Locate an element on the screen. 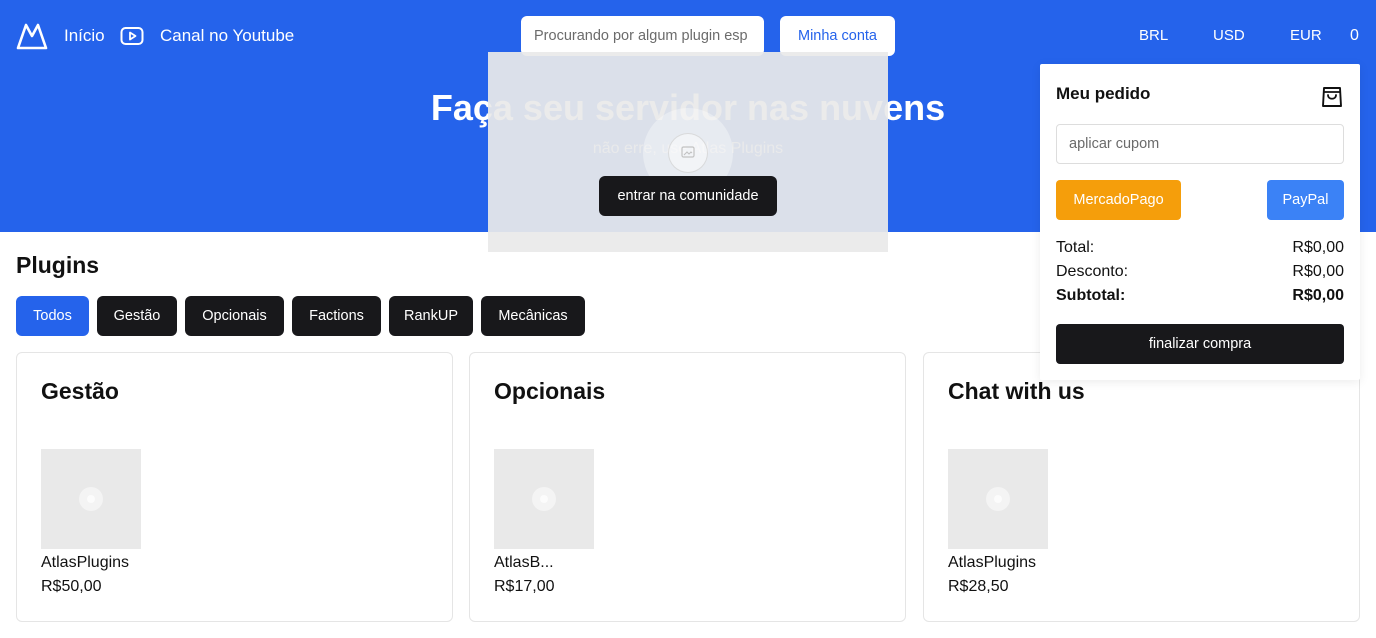 Image resolution: width=1376 pixels, height=638 pixels. tab-factions: Factions is located at coordinates (336, 316).